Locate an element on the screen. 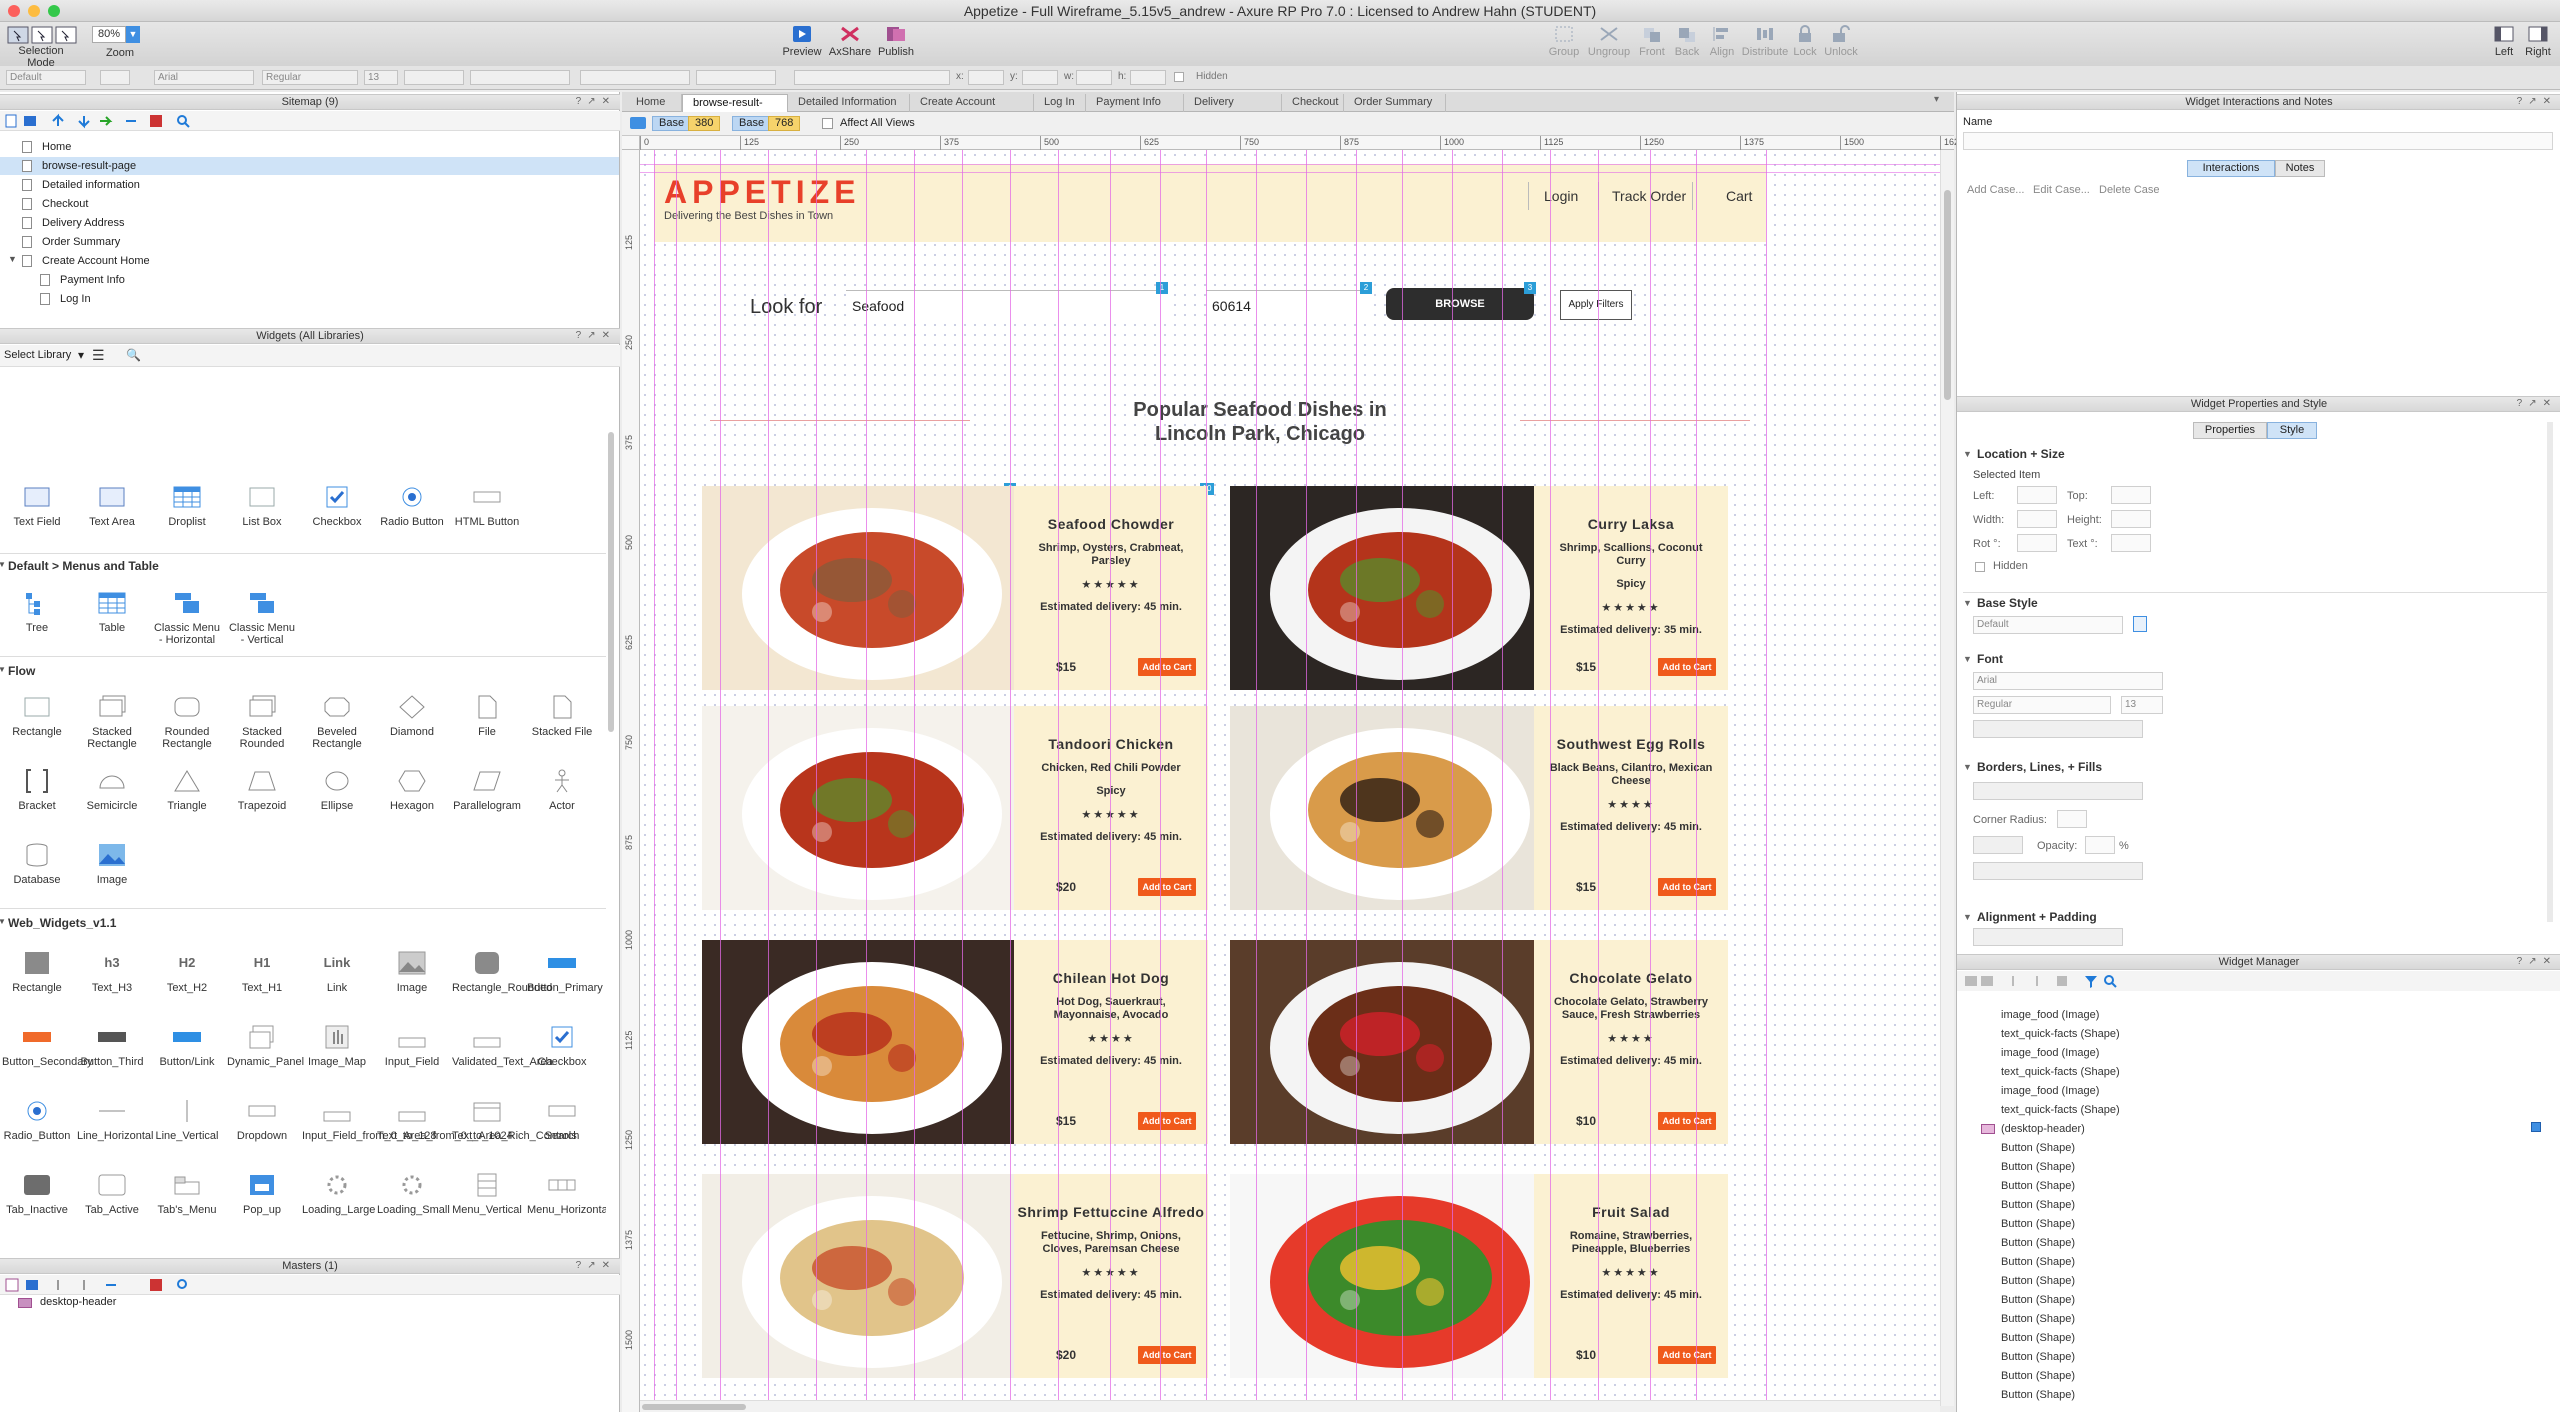 This screenshot has width=2560, height=1412. zoom-window-button is located at coordinates (54, 11).